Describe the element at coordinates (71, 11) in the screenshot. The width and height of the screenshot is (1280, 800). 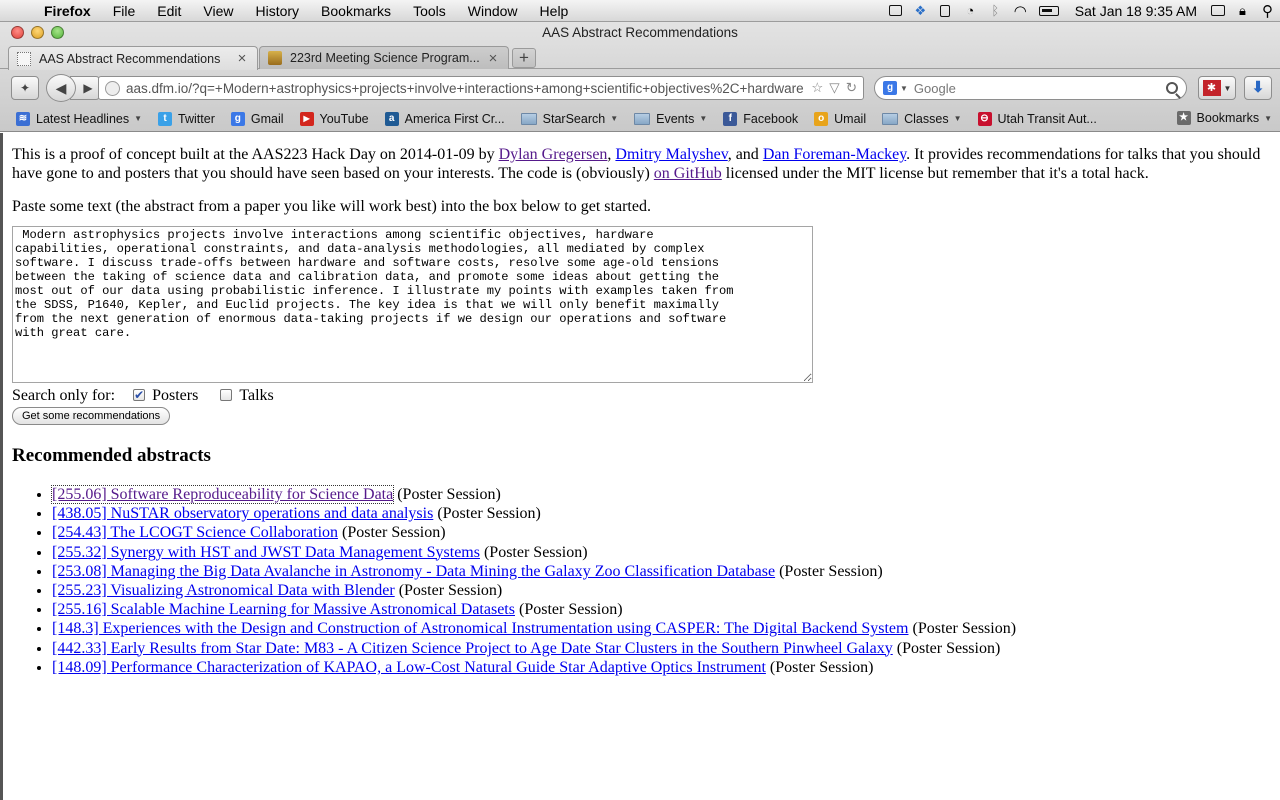
I see `menu-app-firefox: Firefox` at that location.